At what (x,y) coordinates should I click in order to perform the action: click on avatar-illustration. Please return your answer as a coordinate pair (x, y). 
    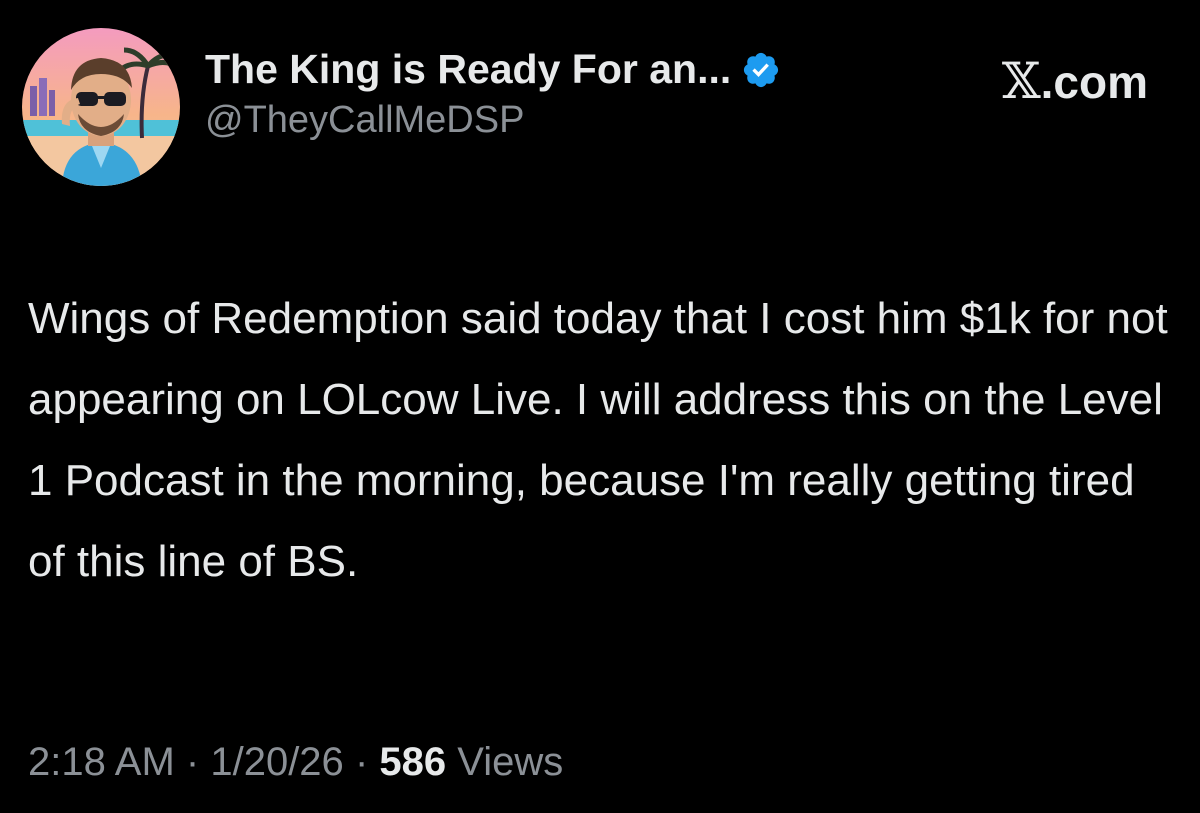
    Looking at the image, I should click on (101, 107).